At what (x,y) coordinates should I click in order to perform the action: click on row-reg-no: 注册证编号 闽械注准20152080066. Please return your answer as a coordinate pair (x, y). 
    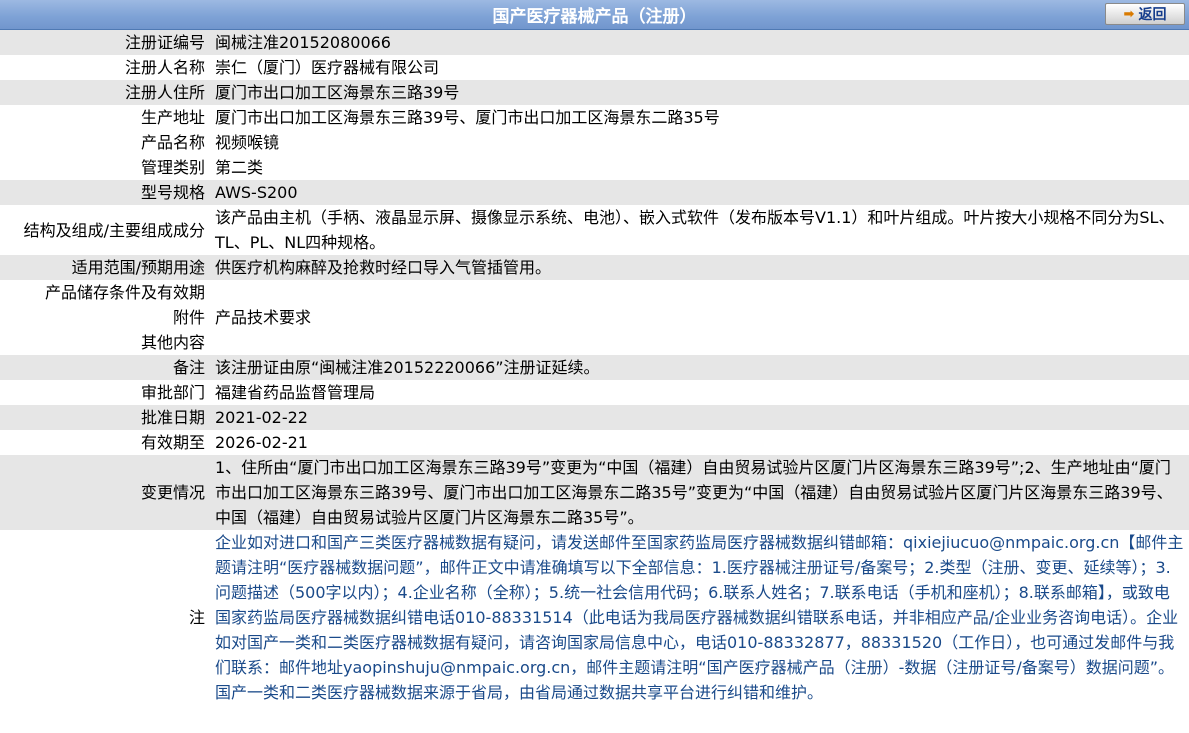
    Looking at the image, I should click on (594, 42).